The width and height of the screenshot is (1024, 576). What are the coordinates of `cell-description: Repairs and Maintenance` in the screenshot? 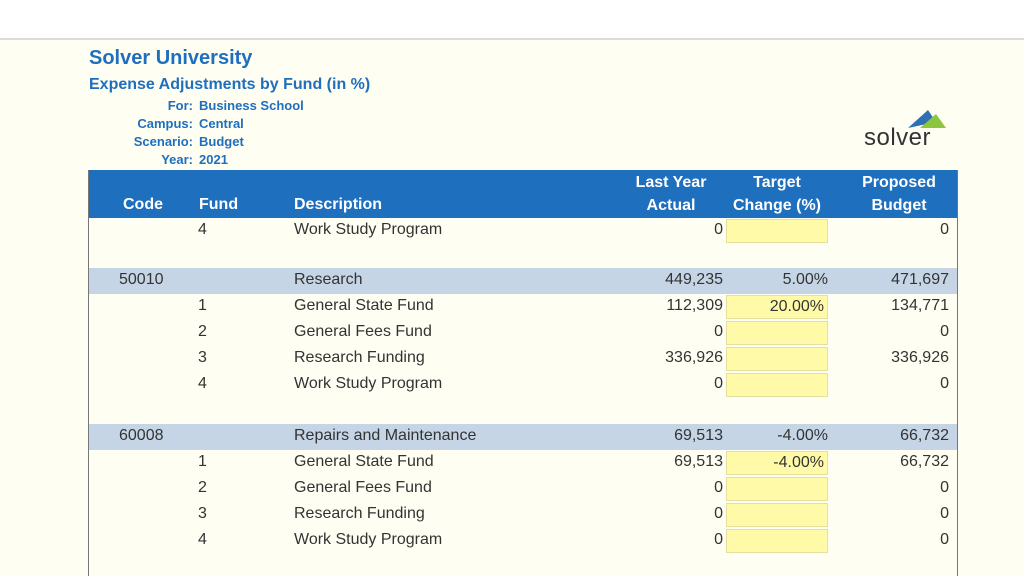 It's located at (385, 435).